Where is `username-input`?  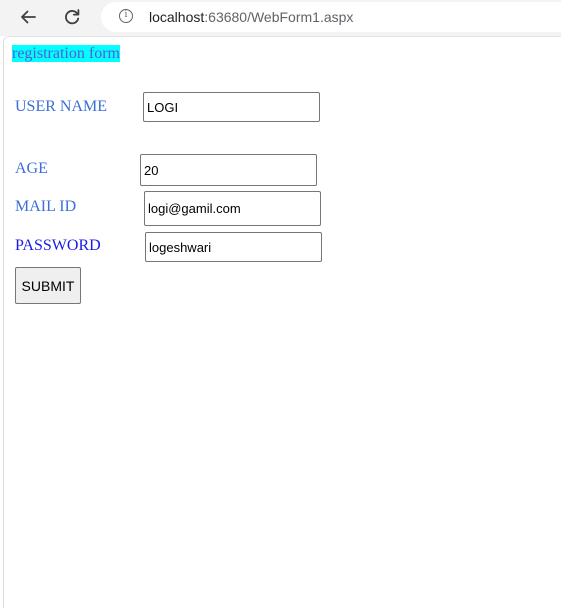 username-input is located at coordinates (231, 107).